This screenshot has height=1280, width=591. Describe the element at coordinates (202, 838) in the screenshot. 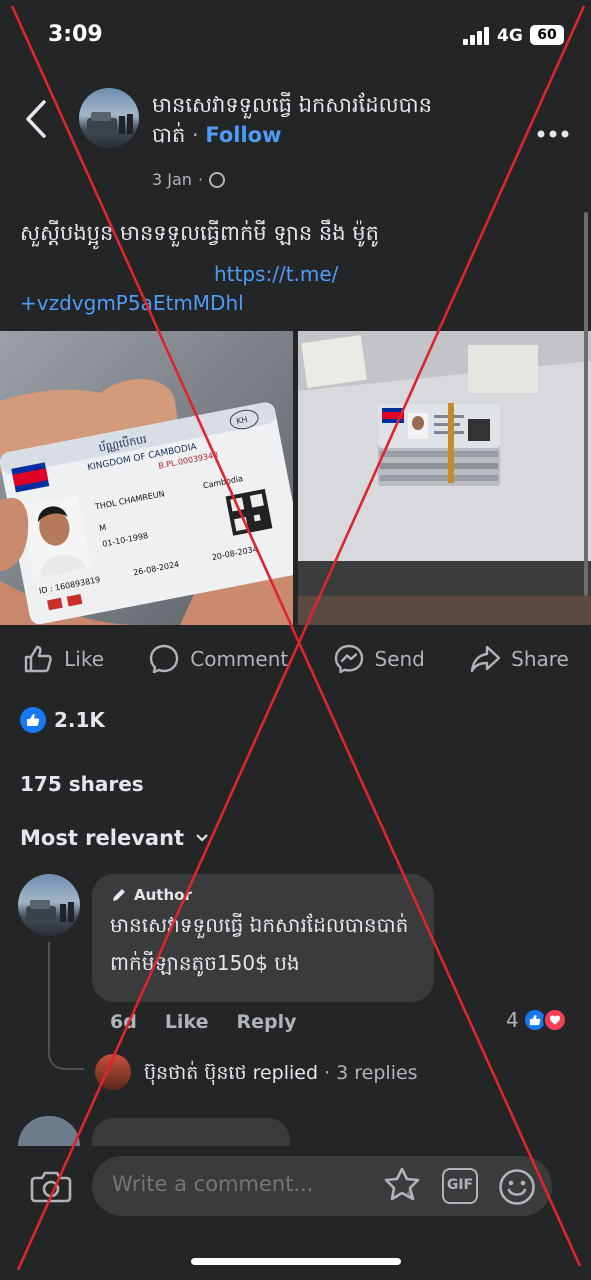

I see `chevron-down-icon` at that location.